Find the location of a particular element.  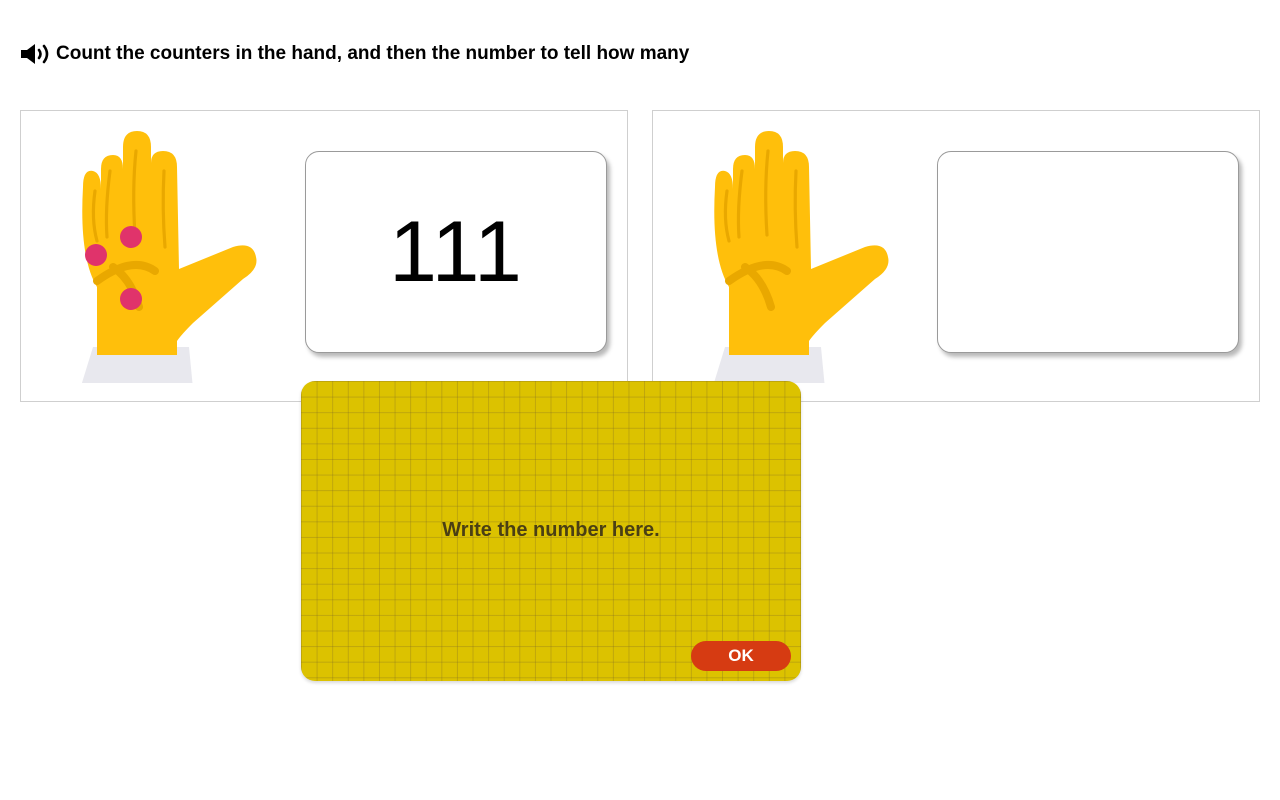

writing-pad: Write the number here. OK is located at coordinates (551, 531).